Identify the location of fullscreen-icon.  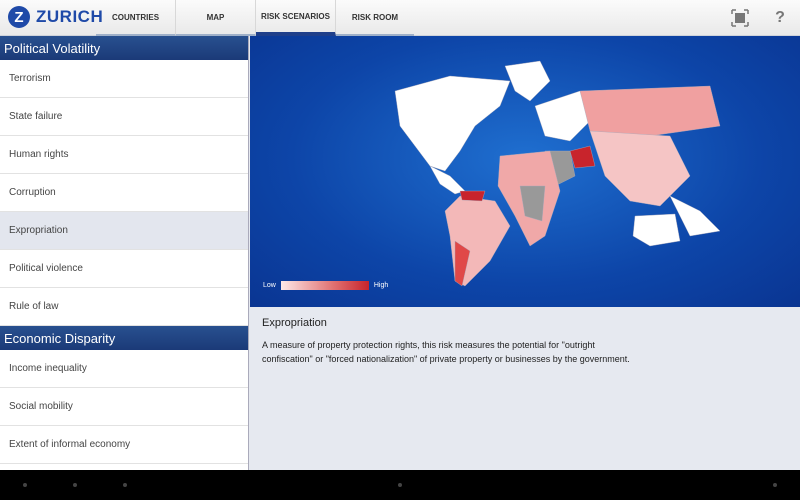
(740, 18).